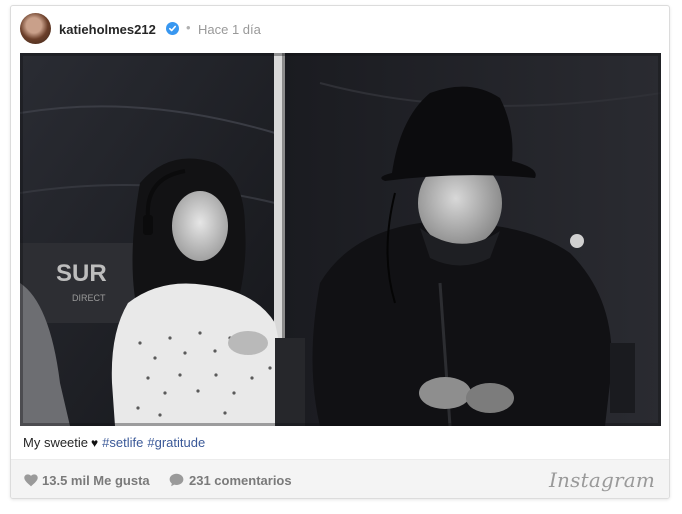 The image size is (682, 514). What do you see at coordinates (95, 443) in the screenshot?
I see `heart-emoji-icon: ♥` at bounding box center [95, 443].